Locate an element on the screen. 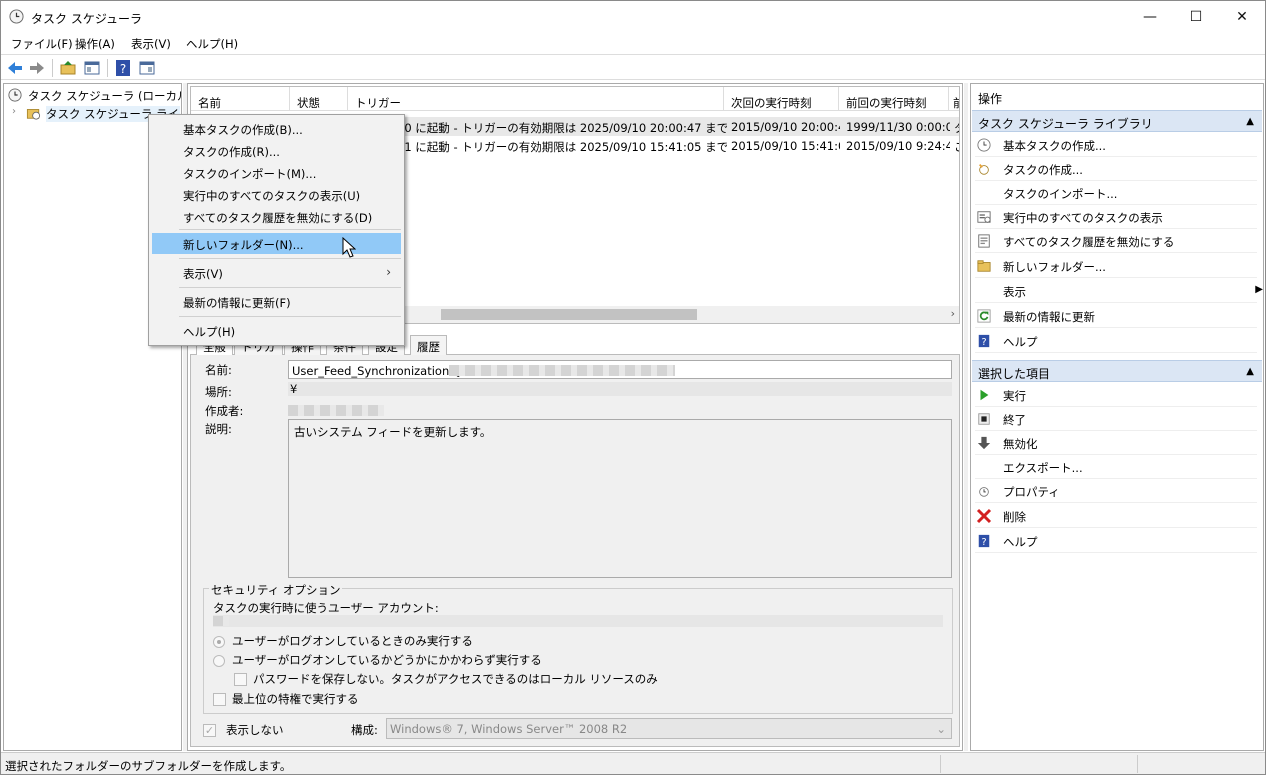 Image resolution: width=1266 pixels, height=775 pixels. folder-clock-icon is located at coordinates (33, 114).